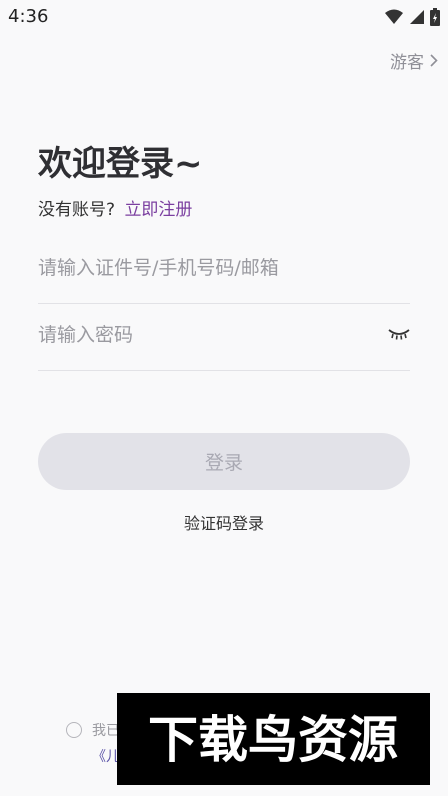 This screenshot has width=448, height=796. Describe the element at coordinates (74, 730) in the screenshot. I see `agreement-checkbox` at that location.